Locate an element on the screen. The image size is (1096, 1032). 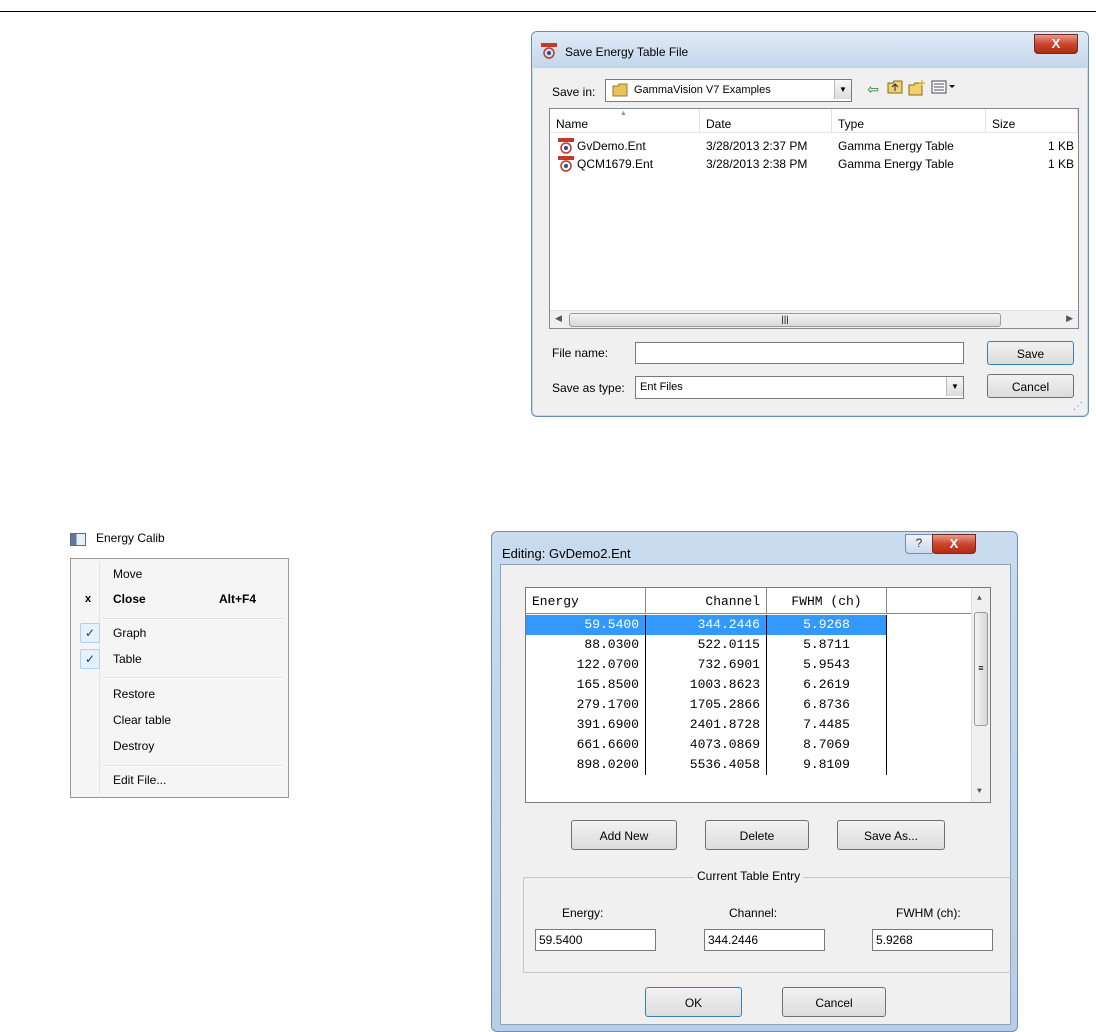
scroll-right-icon: ▶ is located at coordinates (1069, 318).